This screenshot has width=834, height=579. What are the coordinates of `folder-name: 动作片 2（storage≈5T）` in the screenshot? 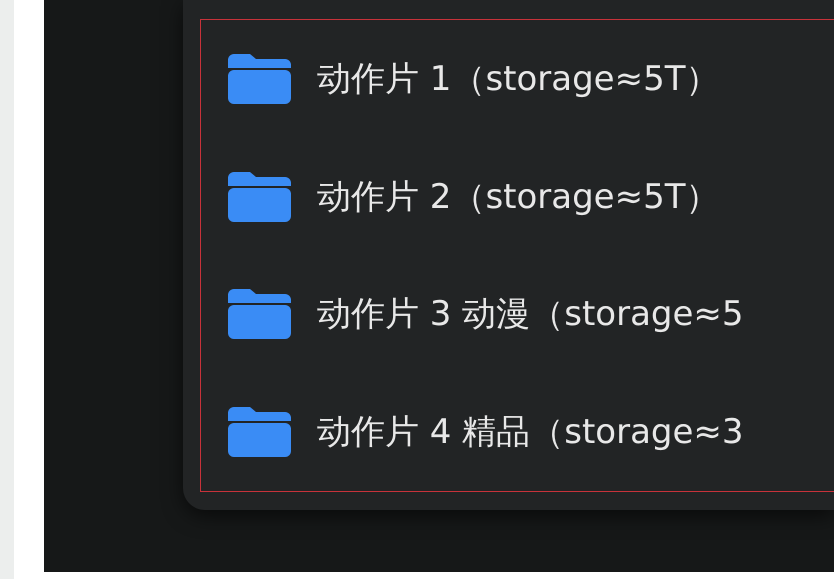 It's located at (518, 197).